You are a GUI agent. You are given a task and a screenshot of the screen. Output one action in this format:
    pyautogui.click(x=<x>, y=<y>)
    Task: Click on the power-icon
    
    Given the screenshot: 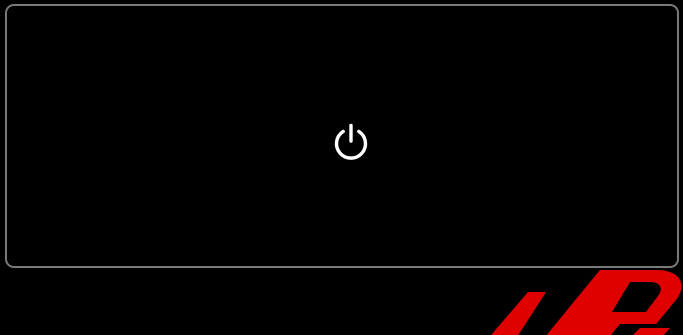 What is the action you would take?
    pyautogui.click(x=351, y=141)
    